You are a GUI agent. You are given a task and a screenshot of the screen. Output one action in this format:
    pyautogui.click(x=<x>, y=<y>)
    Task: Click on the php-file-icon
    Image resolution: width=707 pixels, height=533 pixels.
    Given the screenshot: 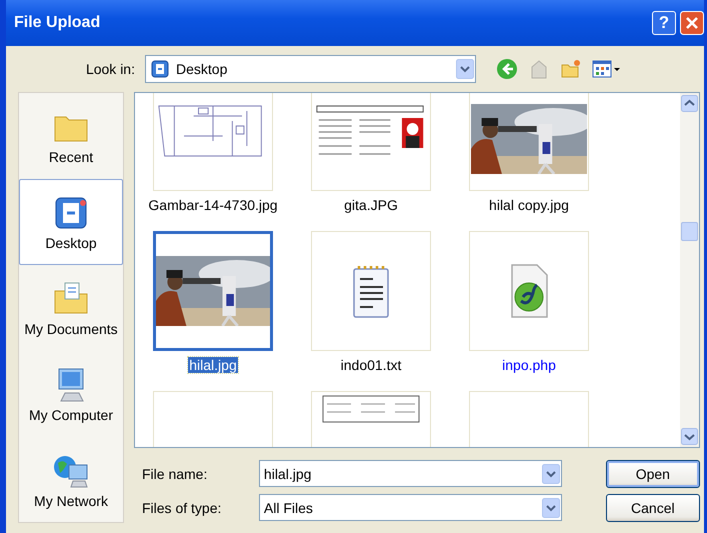 What is the action you would take?
    pyautogui.click(x=529, y=291)
    